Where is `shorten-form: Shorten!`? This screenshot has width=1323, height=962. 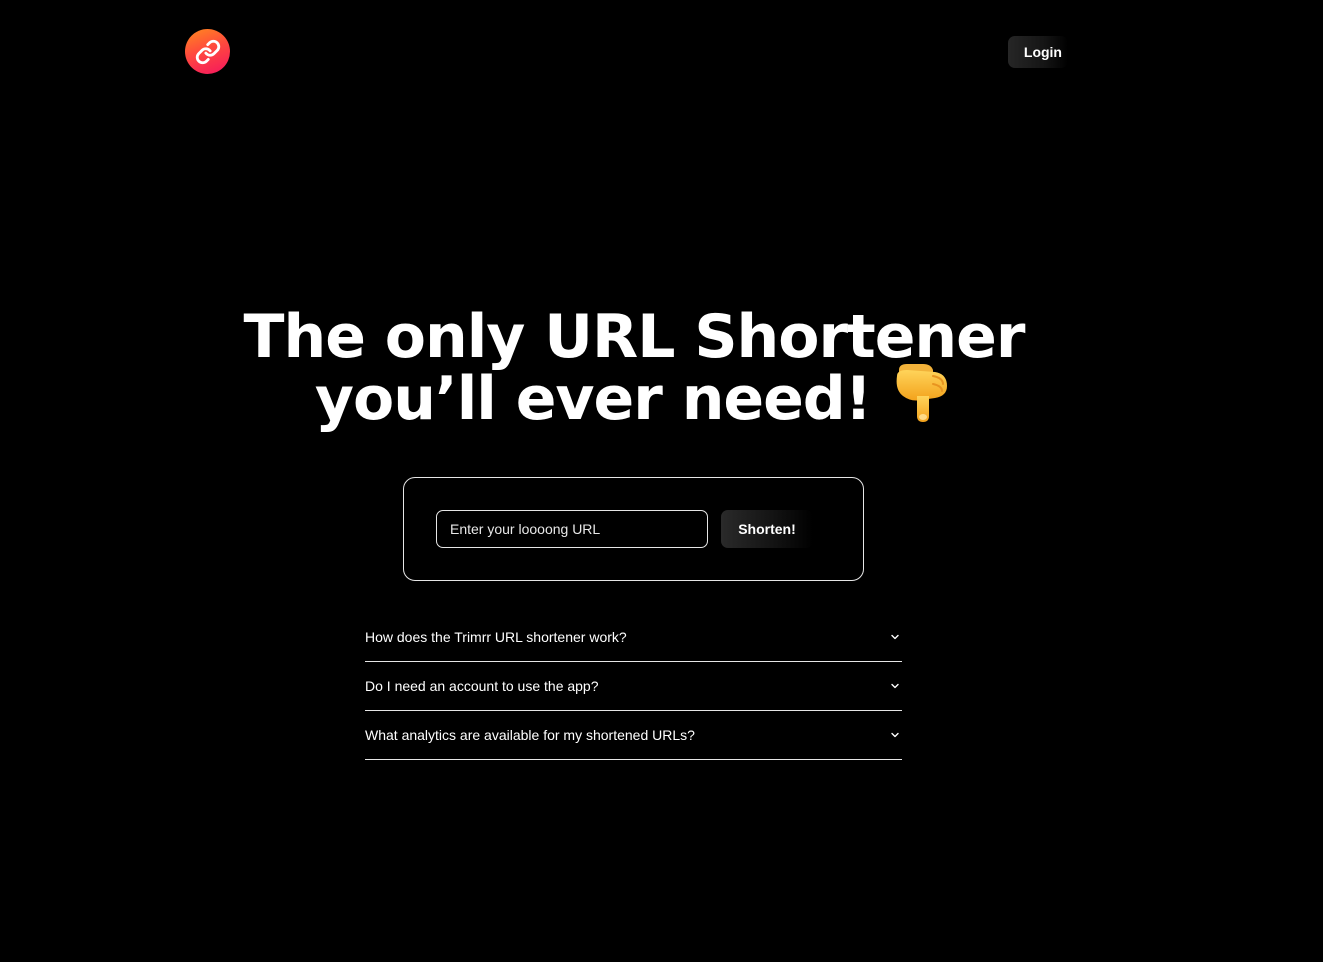
shorten-form: Shorten! is located at coordinates (633, 529).